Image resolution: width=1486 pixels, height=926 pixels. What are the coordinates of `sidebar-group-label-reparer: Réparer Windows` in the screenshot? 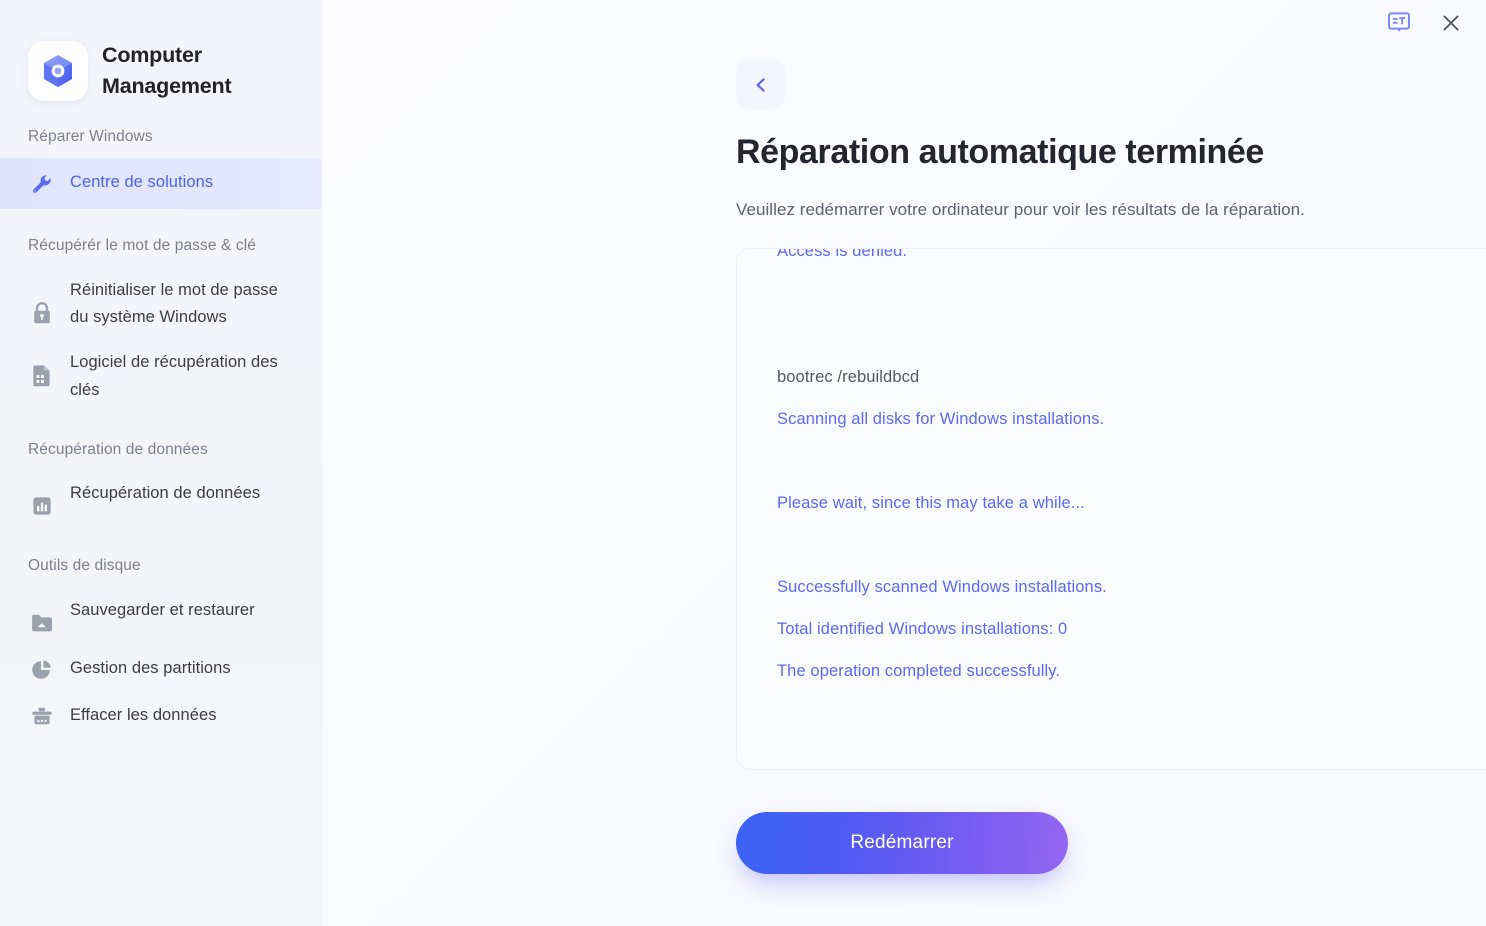 It's located at (90, 136).